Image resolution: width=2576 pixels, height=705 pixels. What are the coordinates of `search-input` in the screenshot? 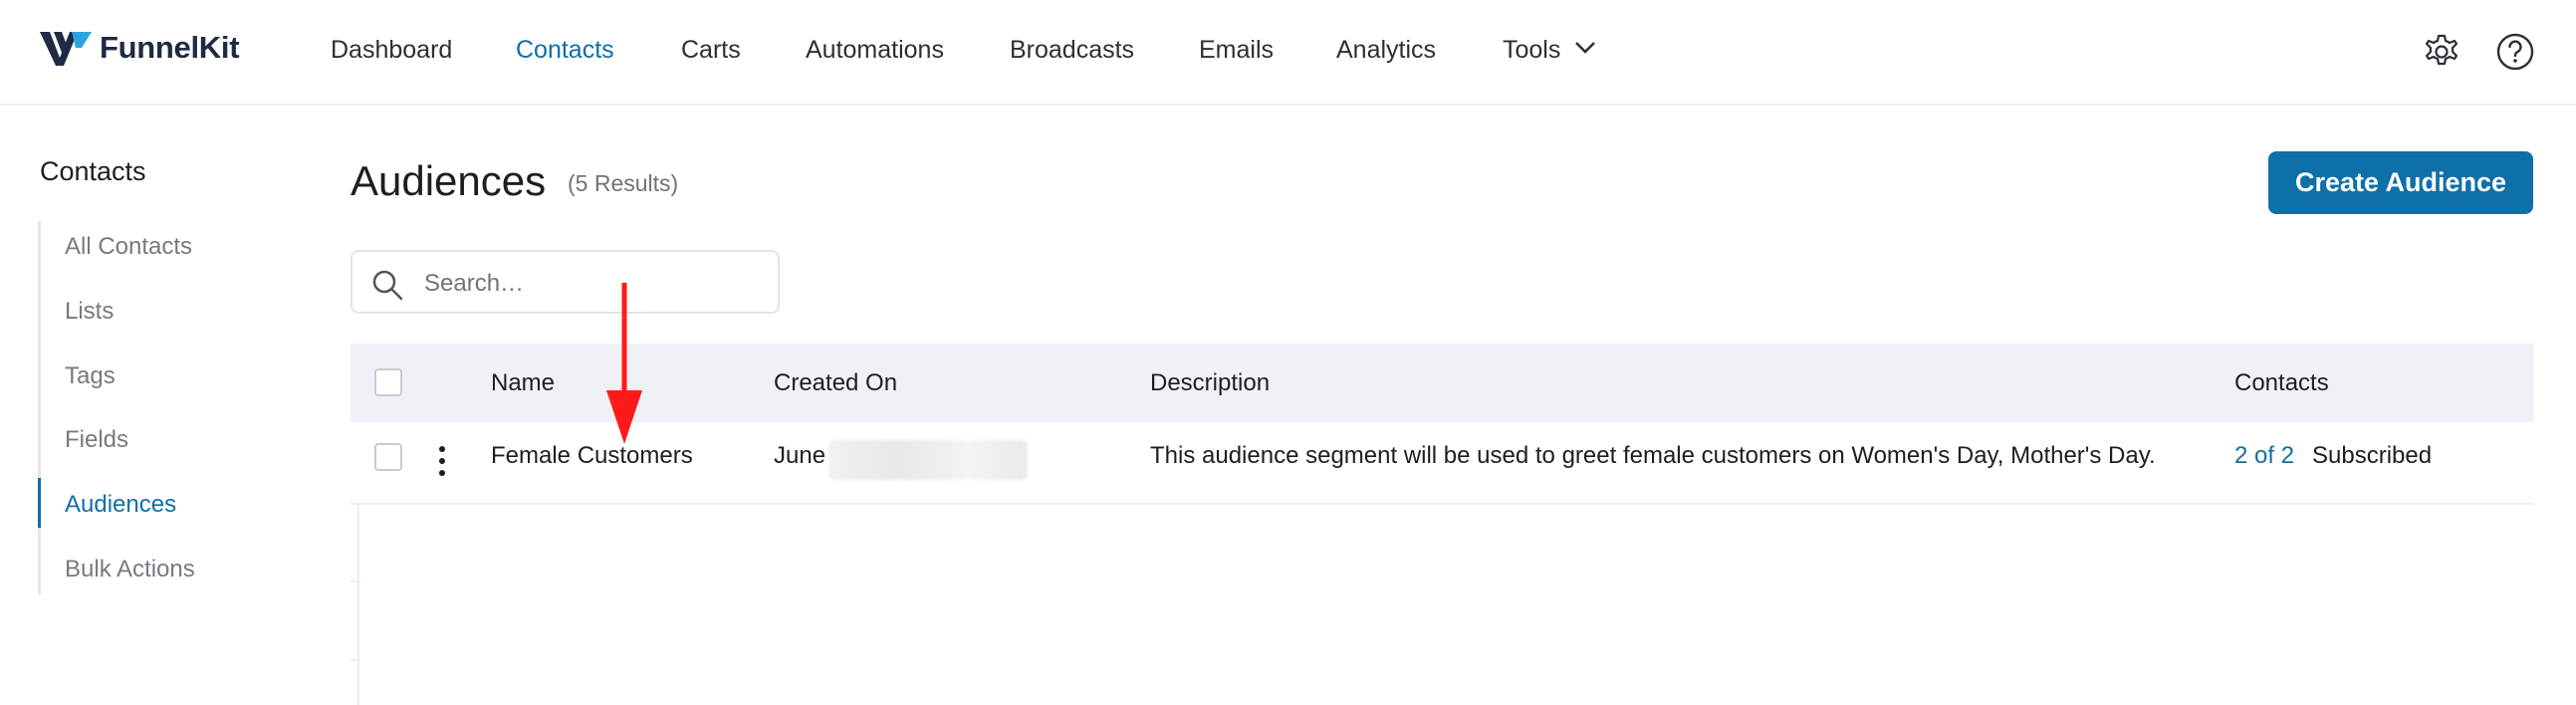 It's located at (593, 284).